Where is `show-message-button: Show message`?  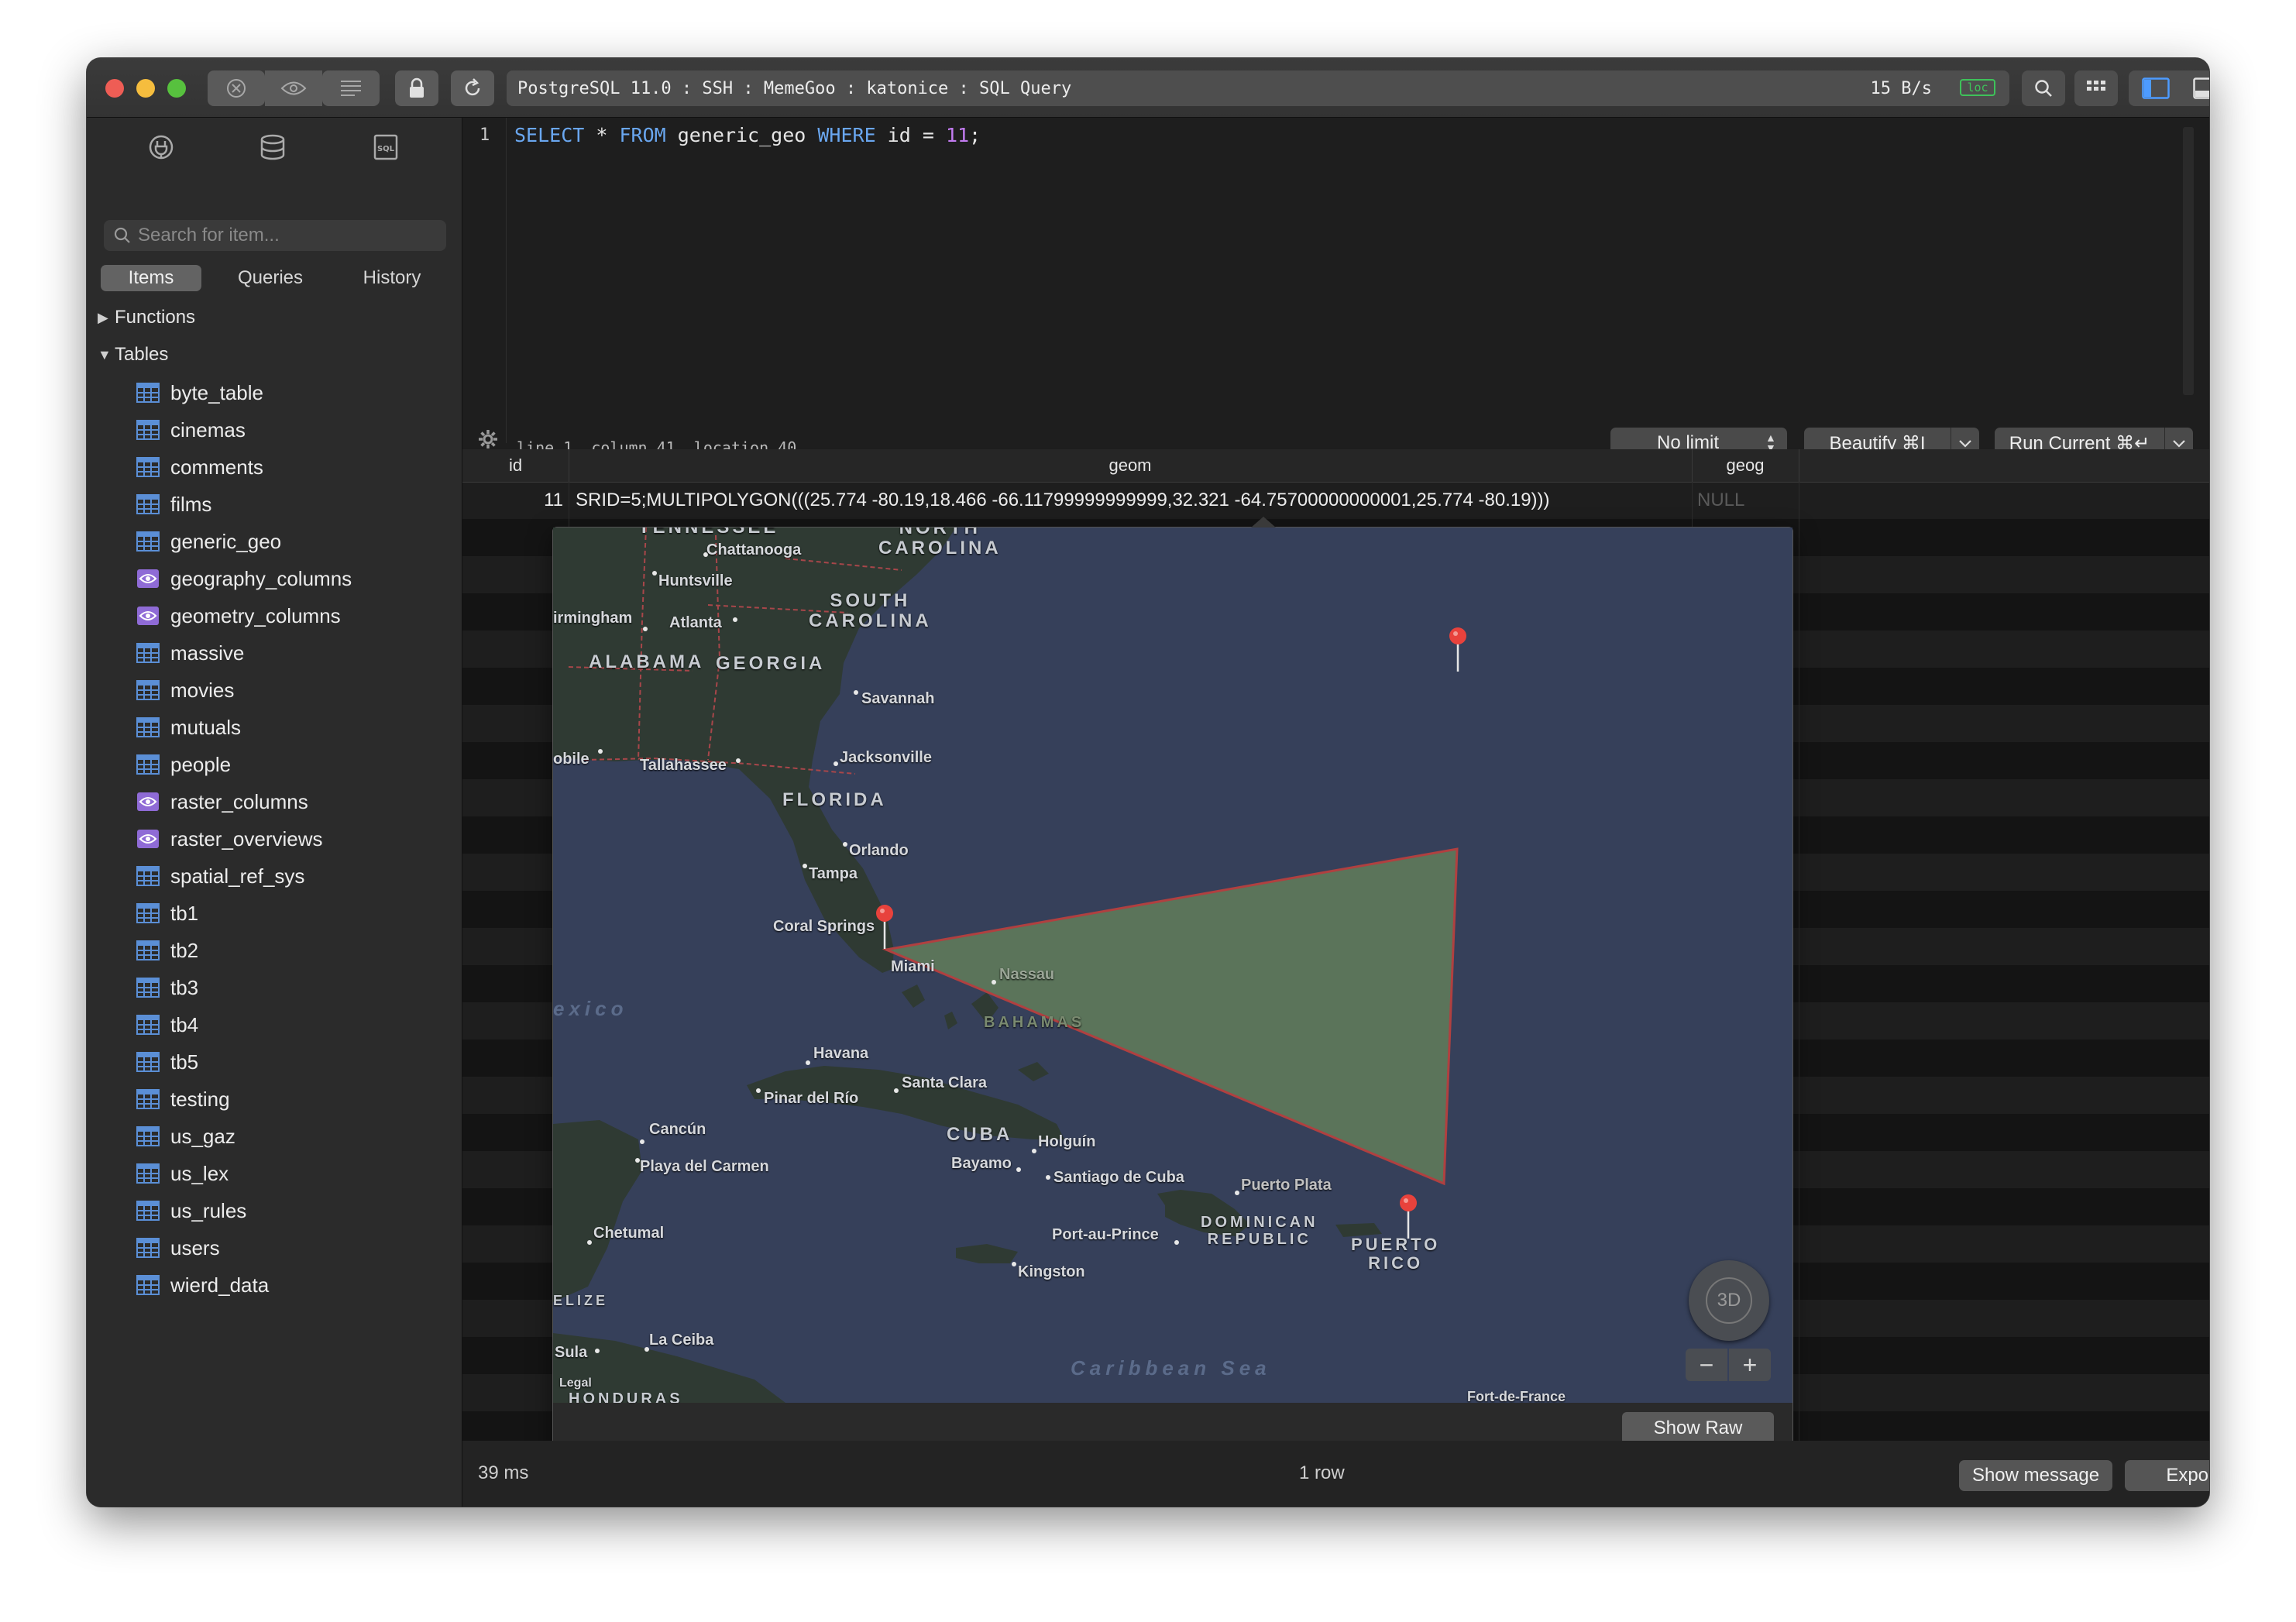 show-message-button: Show message is located at coordinates (2035, 1475).